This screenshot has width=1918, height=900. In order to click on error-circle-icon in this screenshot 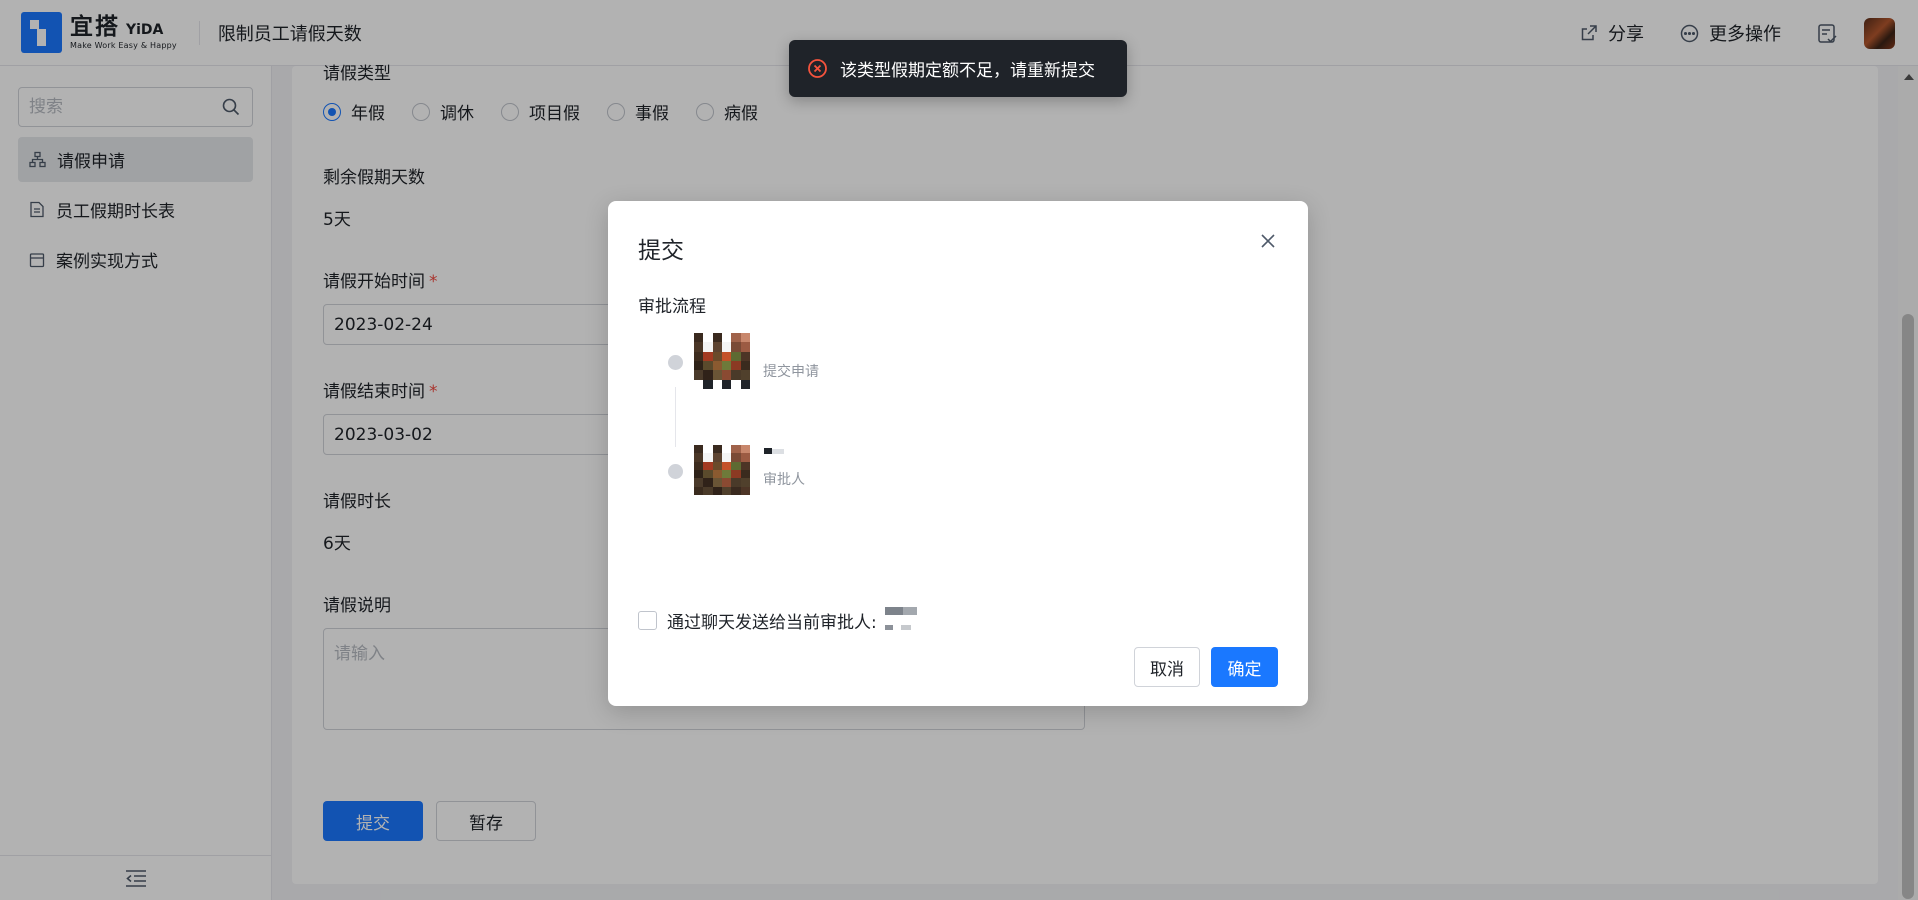, I will do `click(817, 68)`.